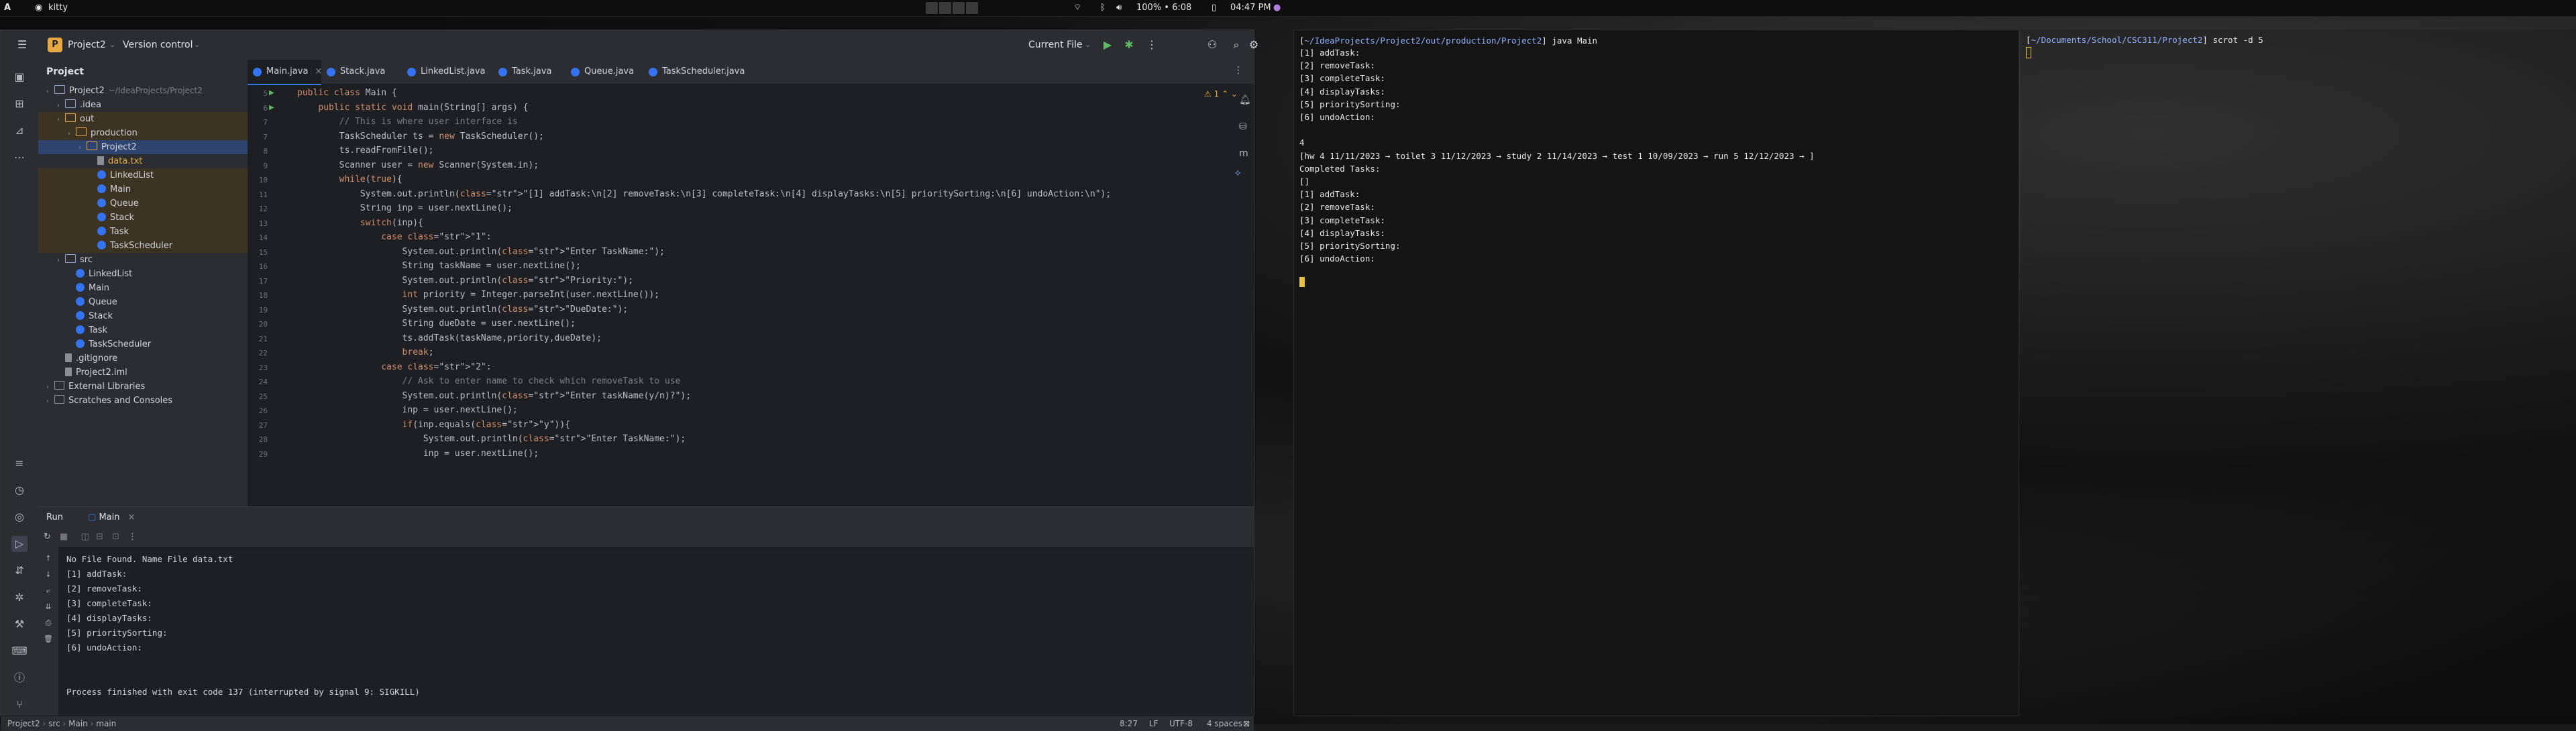 The height and width of the screenshot is (731, 2576). Describe the element at coordinates (111, 518) in the screenshot. I see `run-config-tab: ▢ Main ×` at that location.